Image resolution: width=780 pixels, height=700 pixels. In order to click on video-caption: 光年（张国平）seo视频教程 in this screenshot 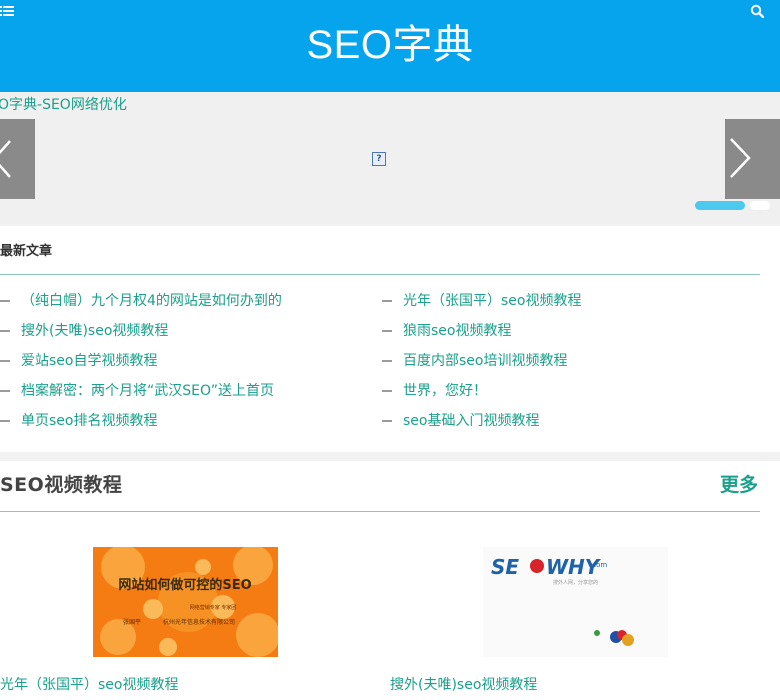, I will do `click(89, 685)`.